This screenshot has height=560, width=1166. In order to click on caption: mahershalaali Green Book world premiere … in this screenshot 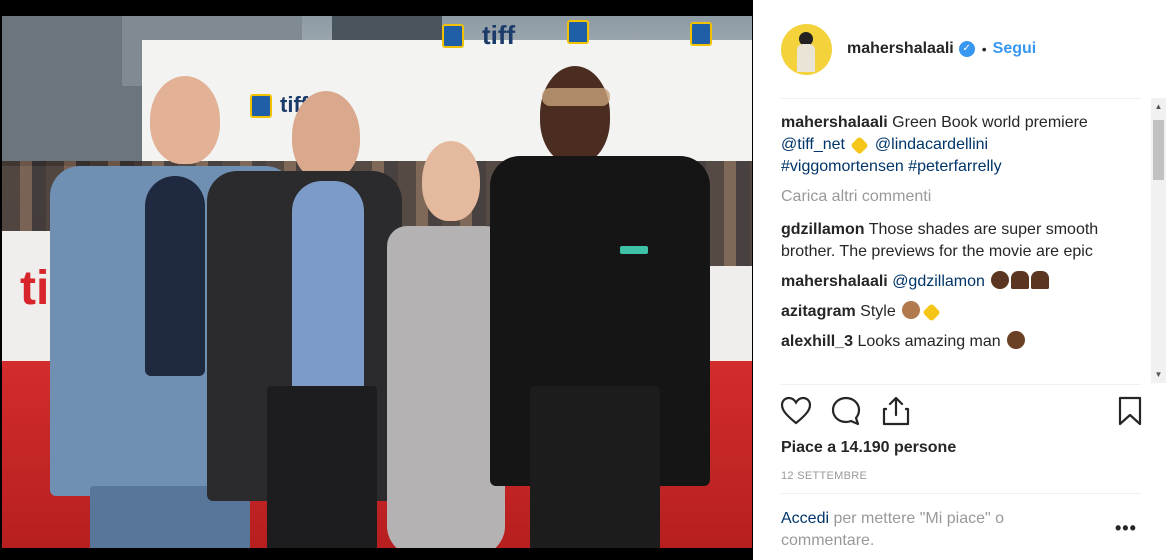, I will do `click(961, 145)`.